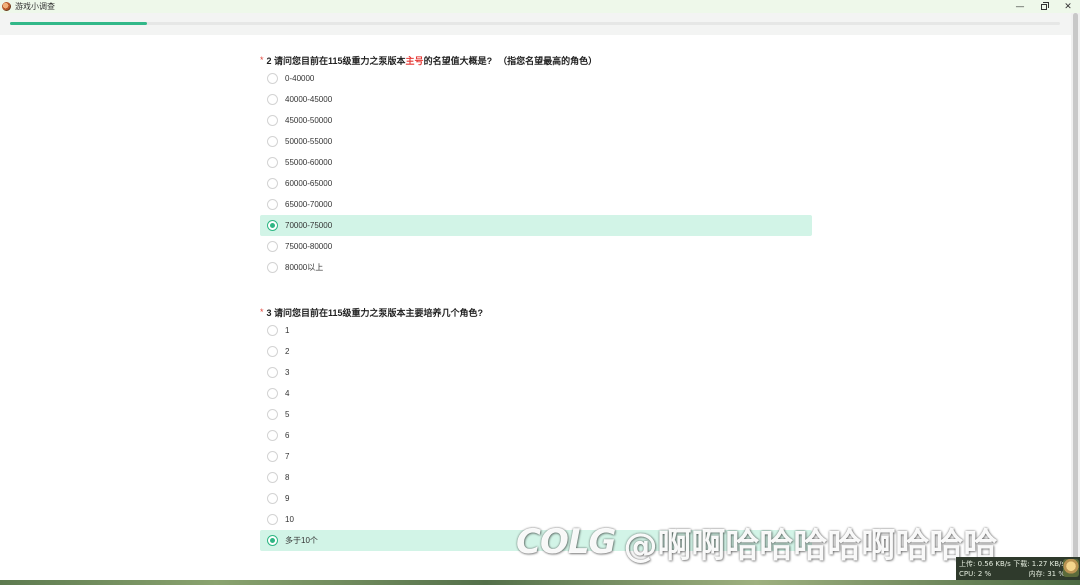 The image size is (1080, 585). Describe the element at coordinates (536, 267) in the screenshot. I see `option-row: 80000以上` at that location.